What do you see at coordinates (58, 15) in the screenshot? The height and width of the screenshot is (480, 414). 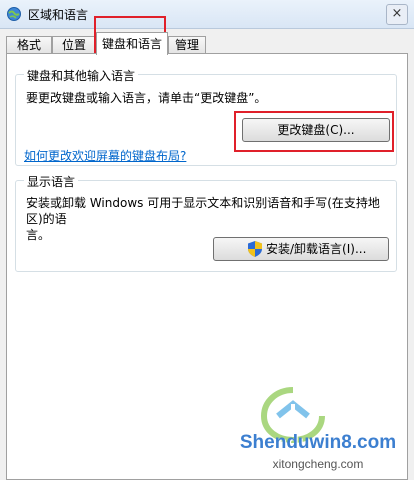 I see `window-title: 区域和语言` at bounding box center [58, 15].